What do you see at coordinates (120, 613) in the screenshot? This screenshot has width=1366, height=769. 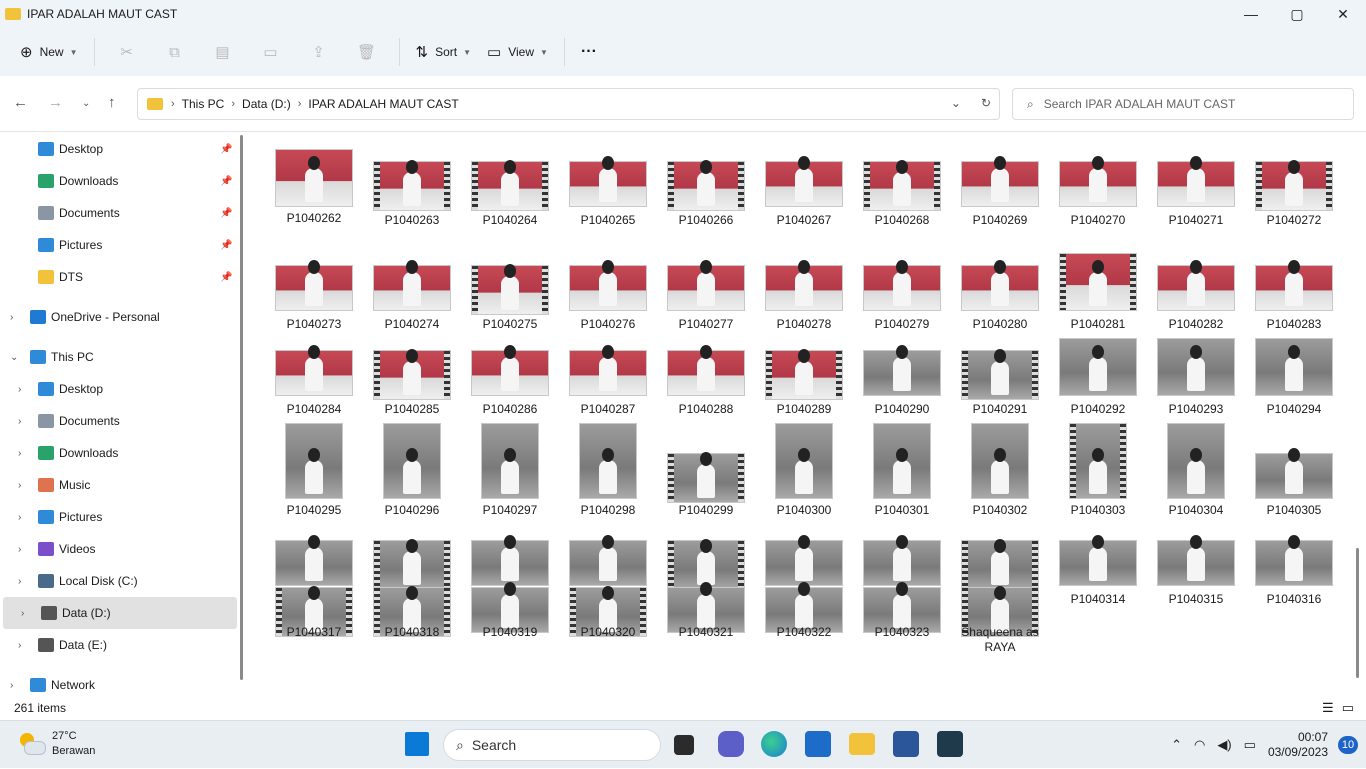 I see `sidebar-item-data-d: › Data (D:)` at bounding box center [120, 613].